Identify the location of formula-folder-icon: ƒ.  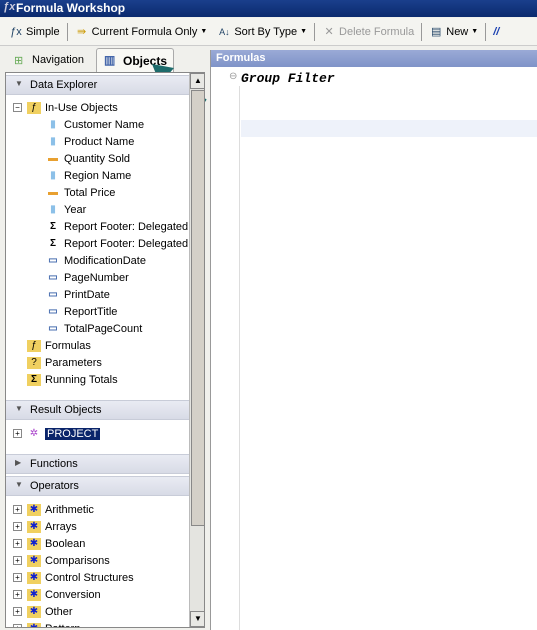
(34, 345).